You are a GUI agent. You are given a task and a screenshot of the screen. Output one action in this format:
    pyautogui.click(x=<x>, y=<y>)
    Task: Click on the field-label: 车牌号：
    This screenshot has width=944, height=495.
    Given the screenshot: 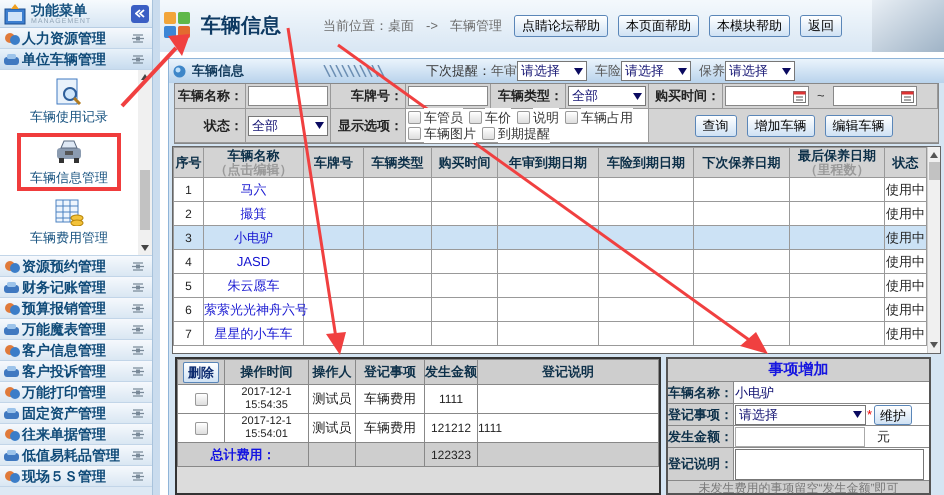 What is the action you would take?
    pyautogui.click(x=368, y=96)
    